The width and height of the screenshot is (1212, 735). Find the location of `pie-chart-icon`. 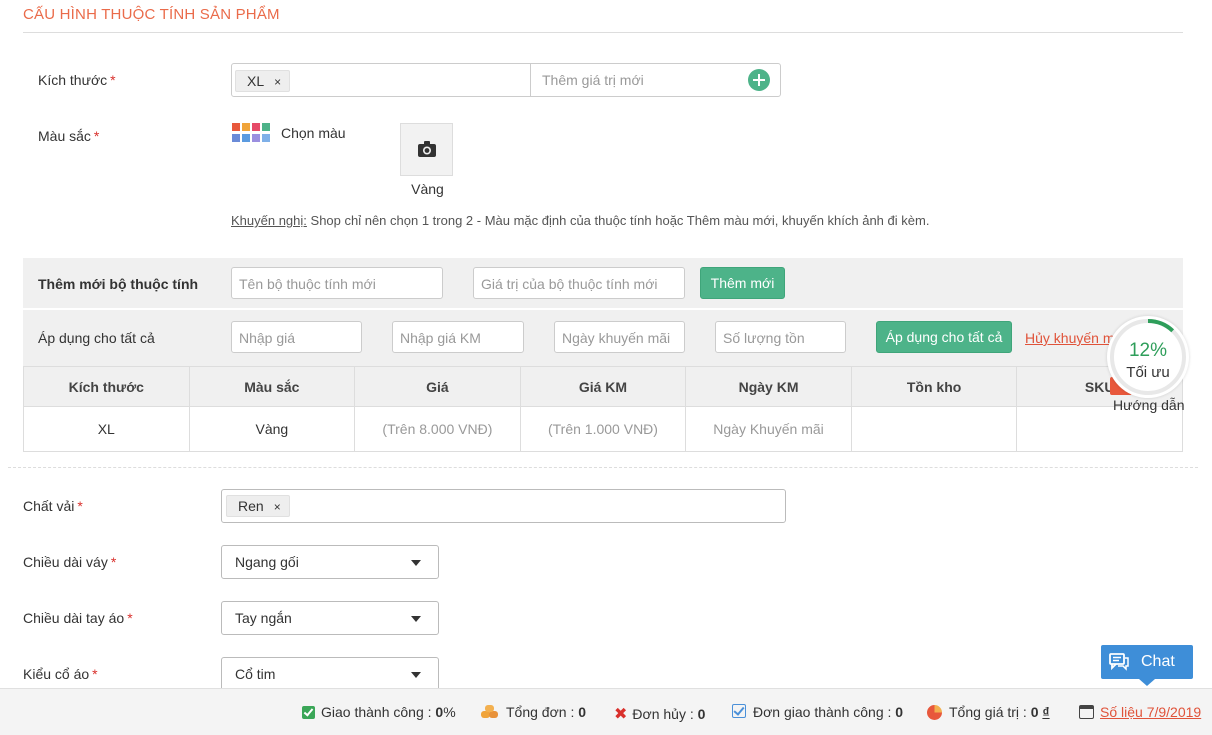

pie-chart-icon is located at coordinates (934, 712).